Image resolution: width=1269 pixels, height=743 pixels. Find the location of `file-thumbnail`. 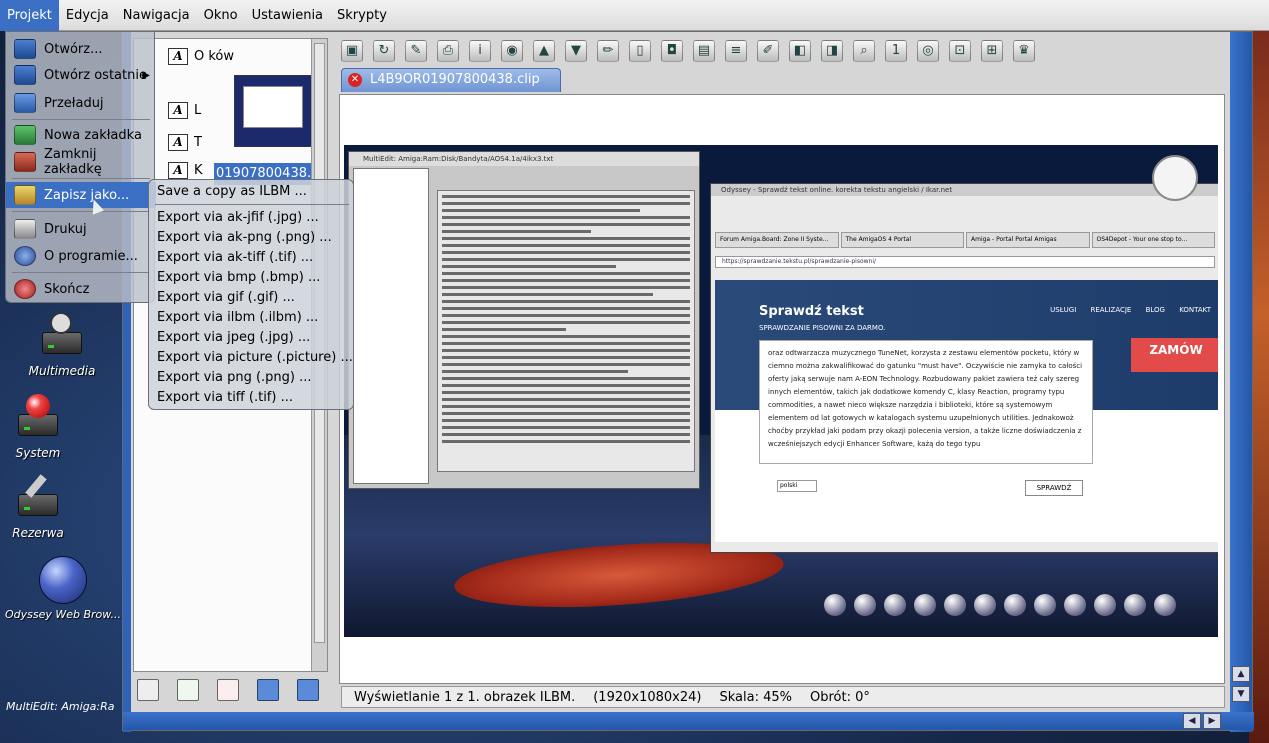

file-thumbnail is located at coordinates (273, 111).